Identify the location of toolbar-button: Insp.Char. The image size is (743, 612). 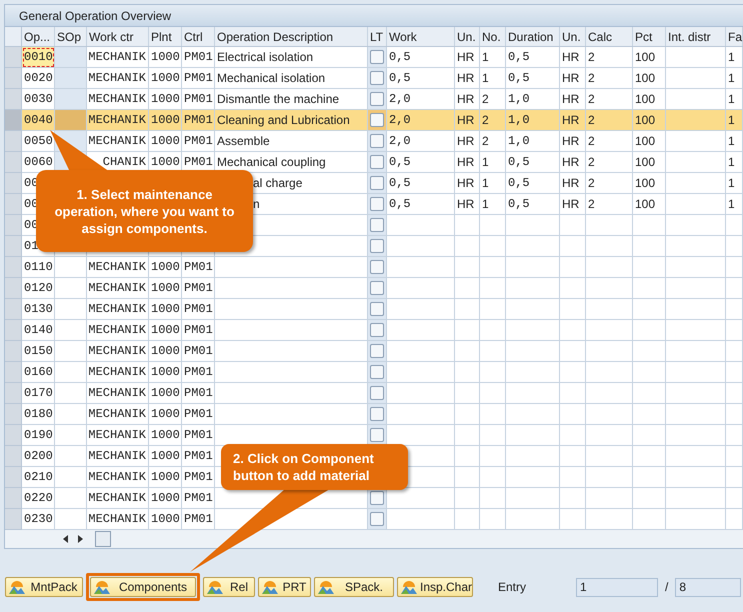
(435, 587).